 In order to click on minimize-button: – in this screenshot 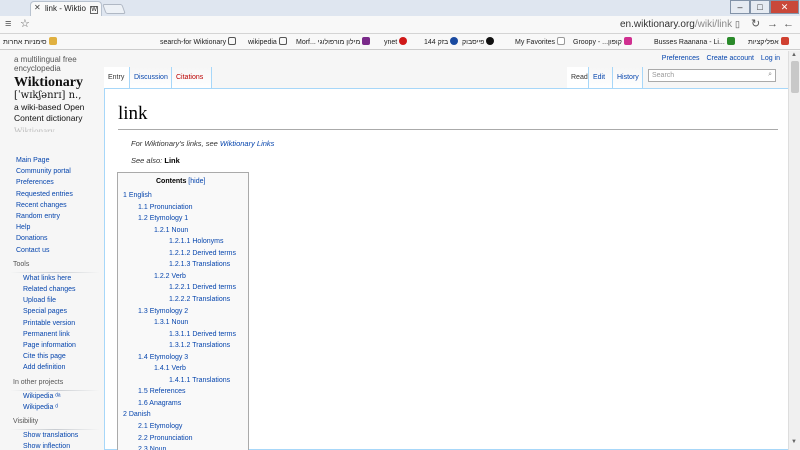, I will do `click(740, 7)`.